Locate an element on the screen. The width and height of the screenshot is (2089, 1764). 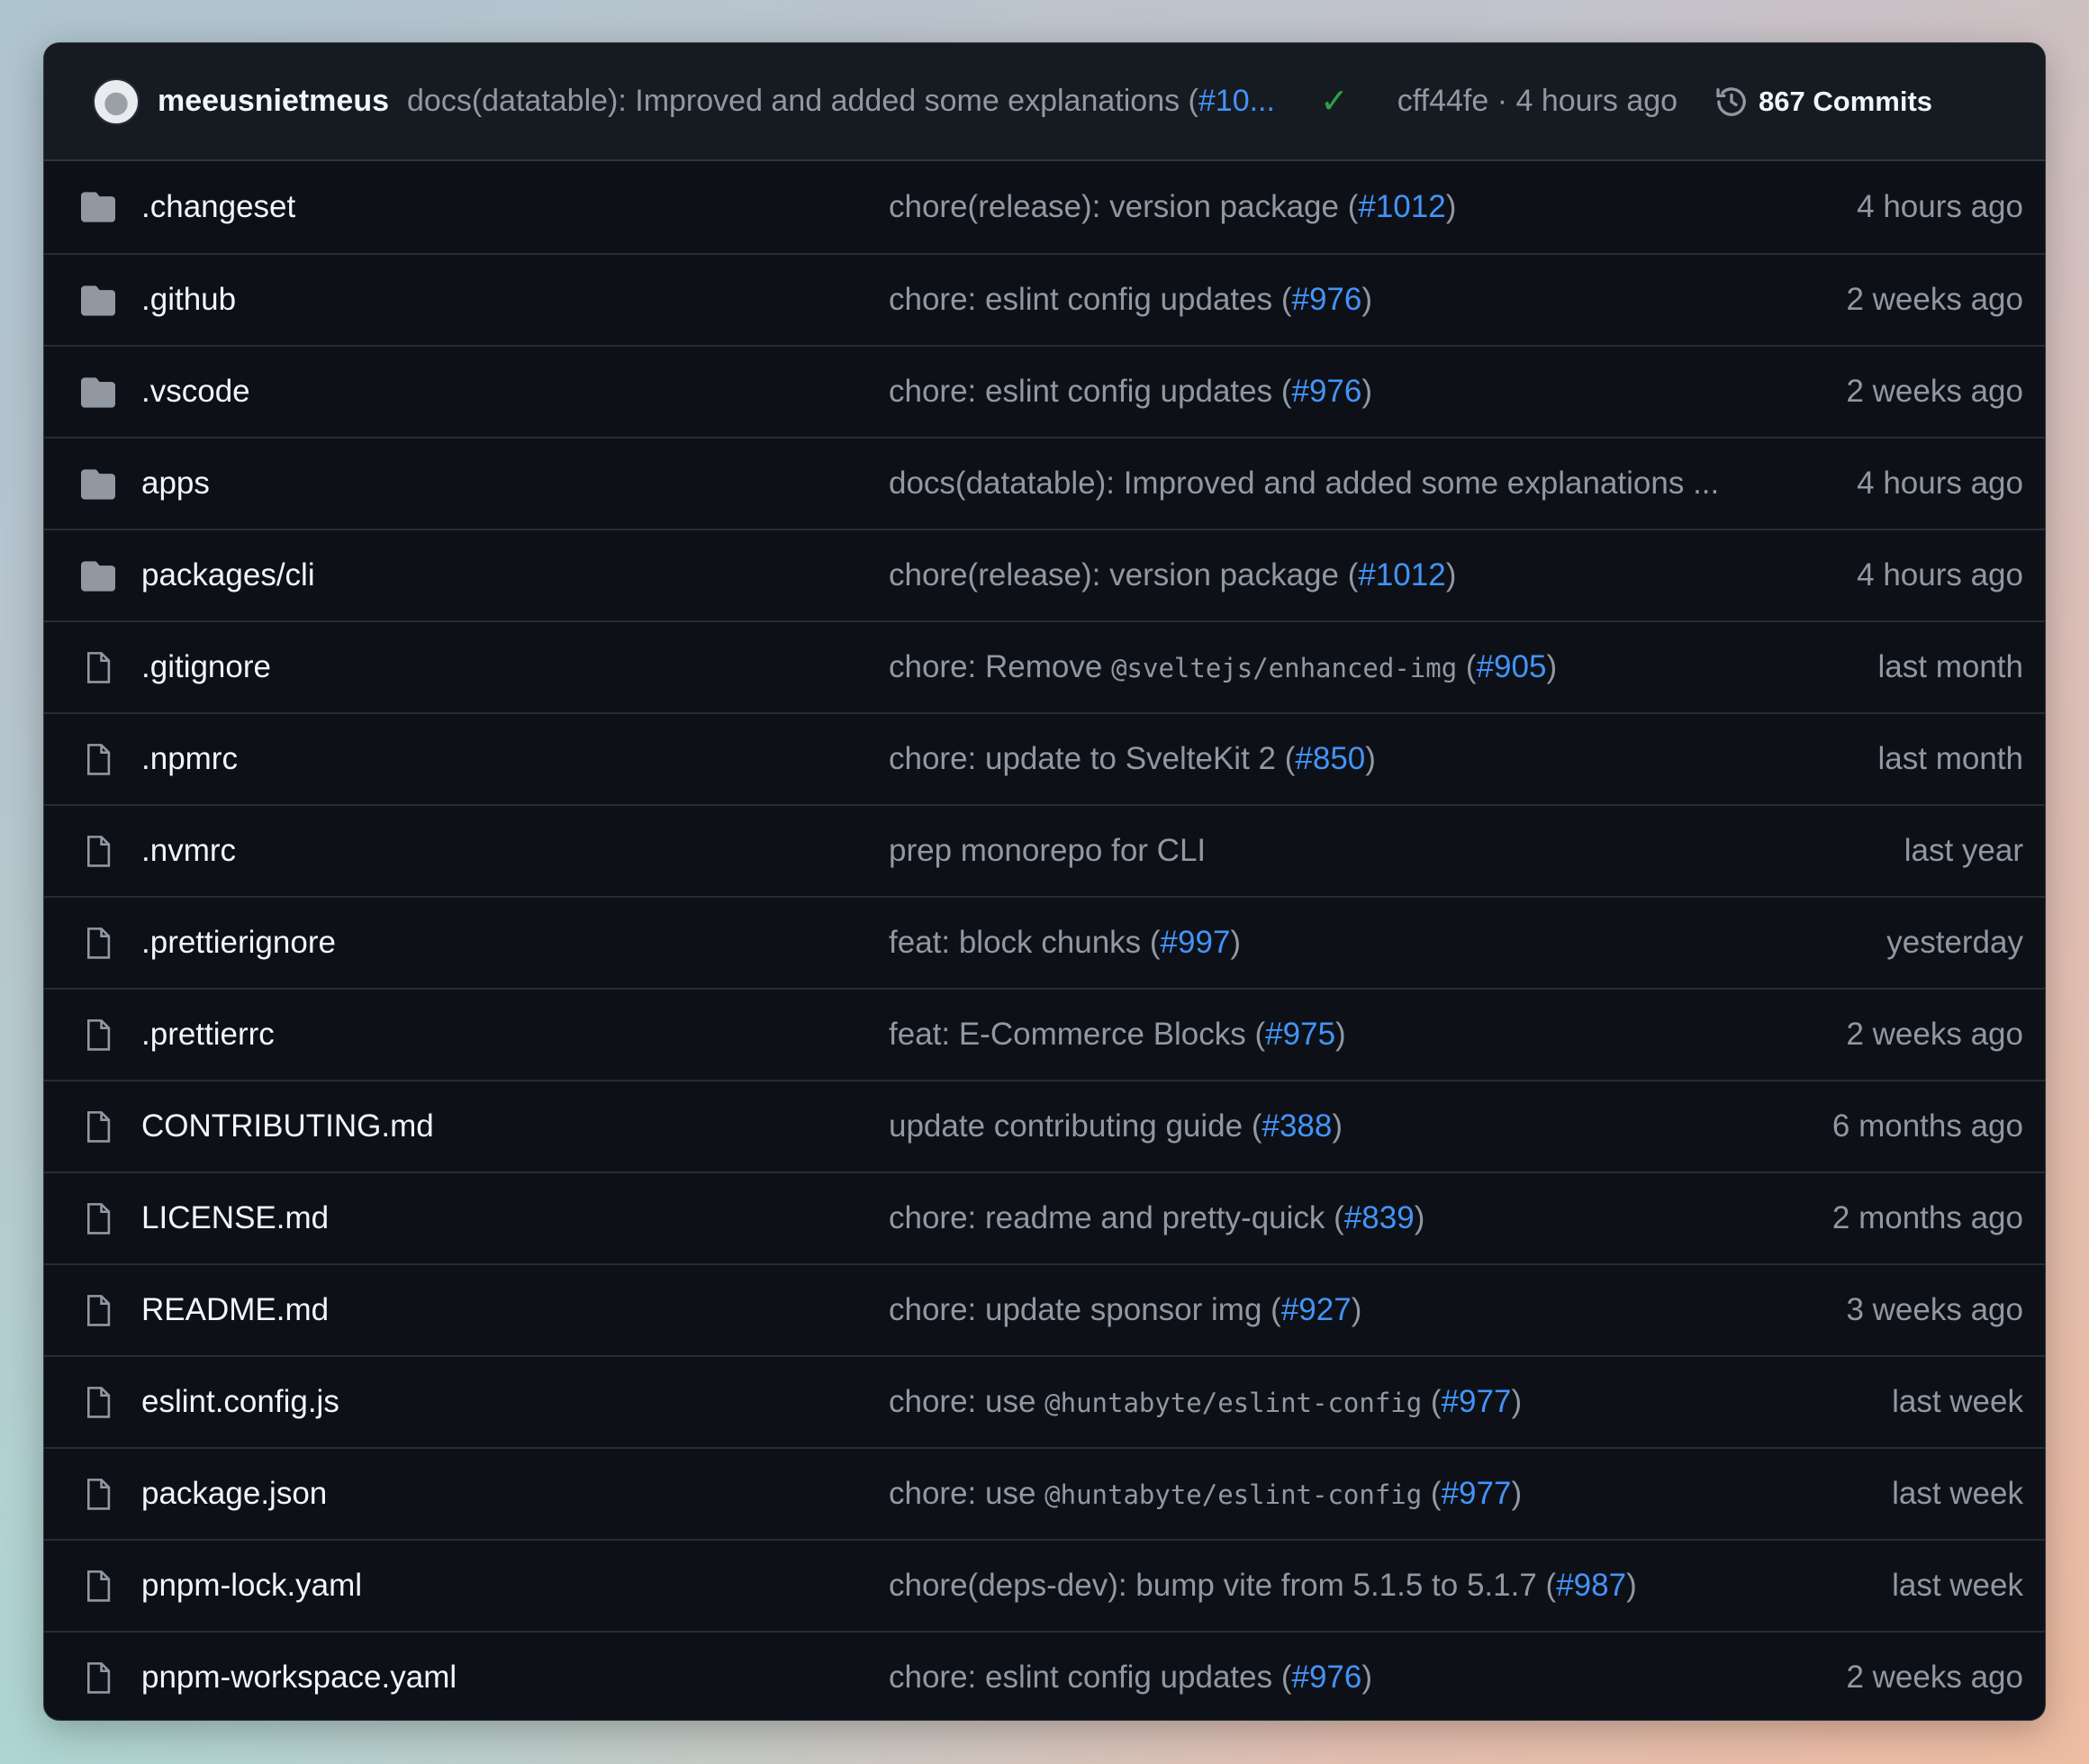
commits-link: 867 Commits is located at coordinates (1845, 102).